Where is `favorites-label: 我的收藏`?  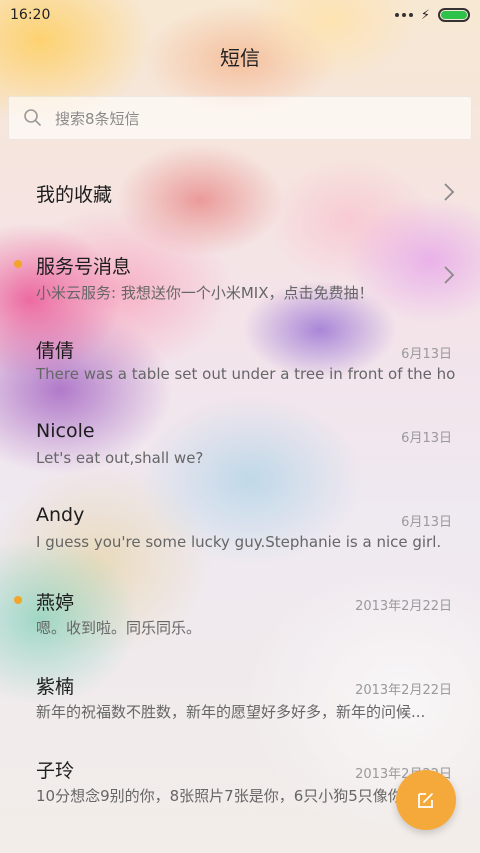 favorites-label: 我的收藏 is located at coordinates (74, 195).